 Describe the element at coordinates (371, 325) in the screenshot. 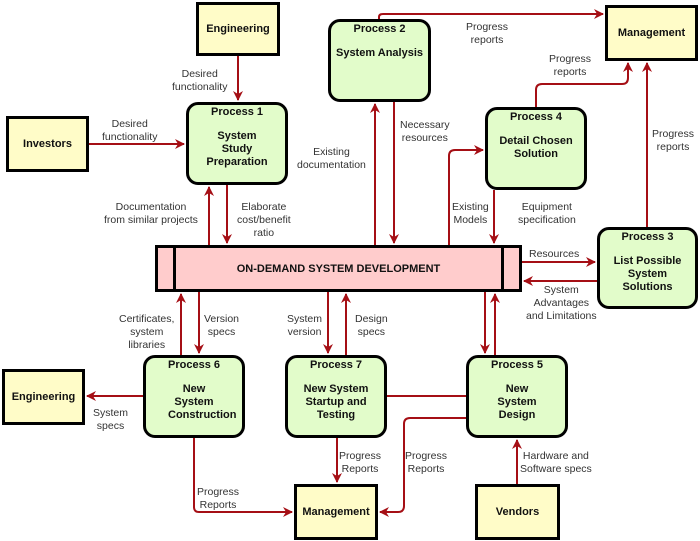

I see `flow-label-p7-to-store: Design specs` at that location.